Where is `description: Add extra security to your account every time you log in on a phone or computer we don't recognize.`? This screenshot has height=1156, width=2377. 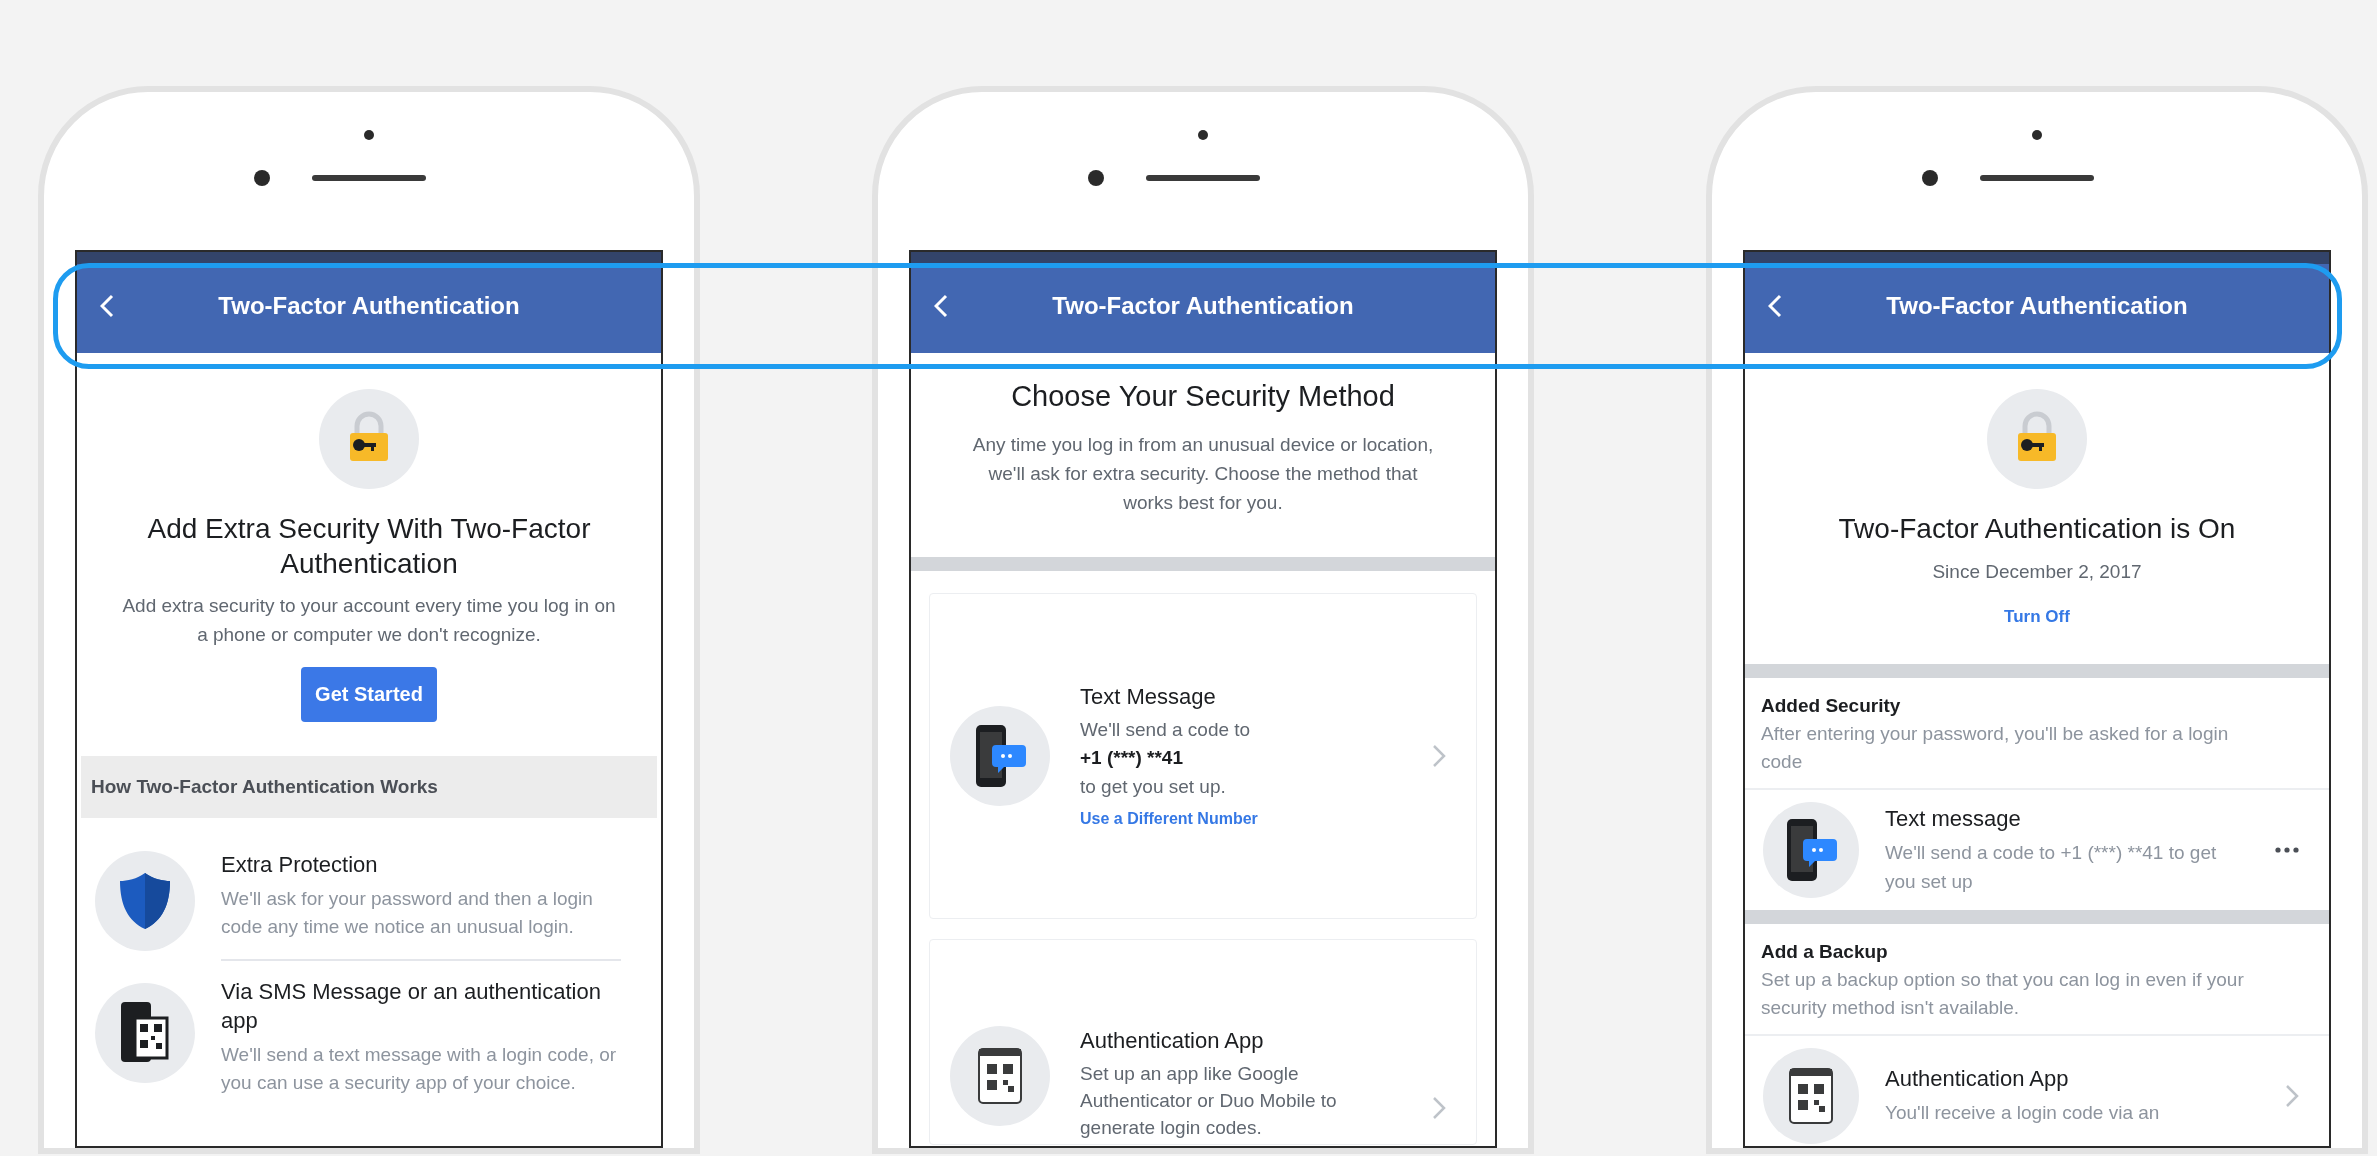
description: Add extra security to your account every time you log in on a phone or computer we don't recognize. is located at coordinates (369, 620).